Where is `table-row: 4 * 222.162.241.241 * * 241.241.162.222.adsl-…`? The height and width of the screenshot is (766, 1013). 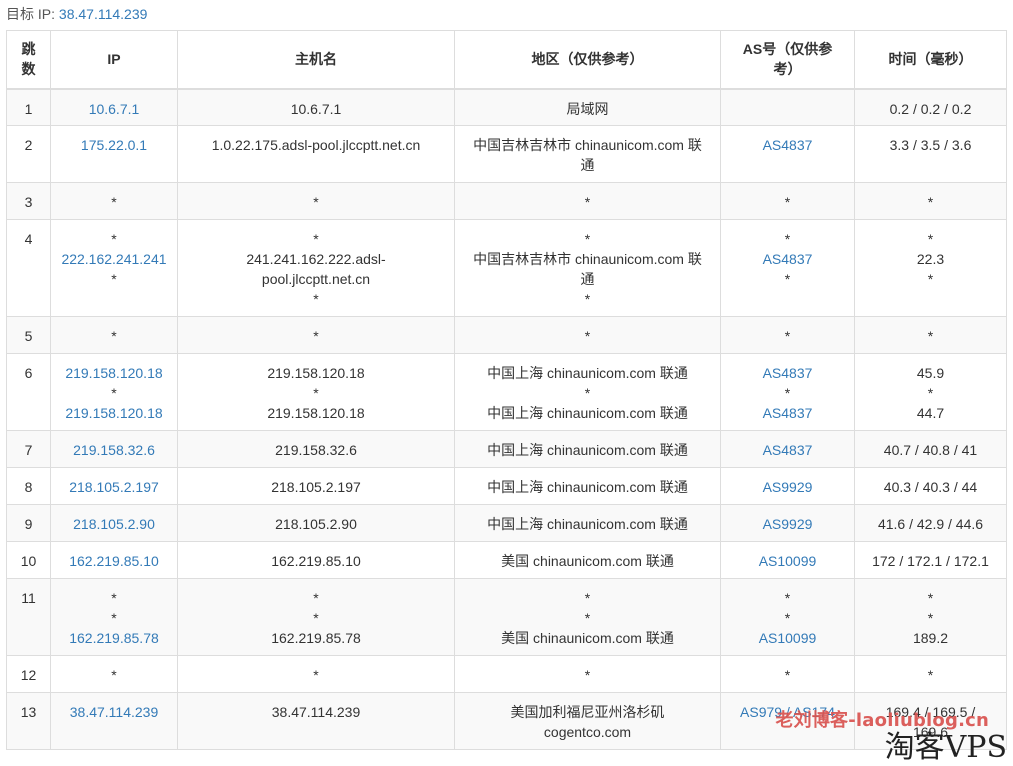
table-row: 4 * 222.162.241.241 * * 241.241.162.222.adsl-… is located at coordinates (506, 268).